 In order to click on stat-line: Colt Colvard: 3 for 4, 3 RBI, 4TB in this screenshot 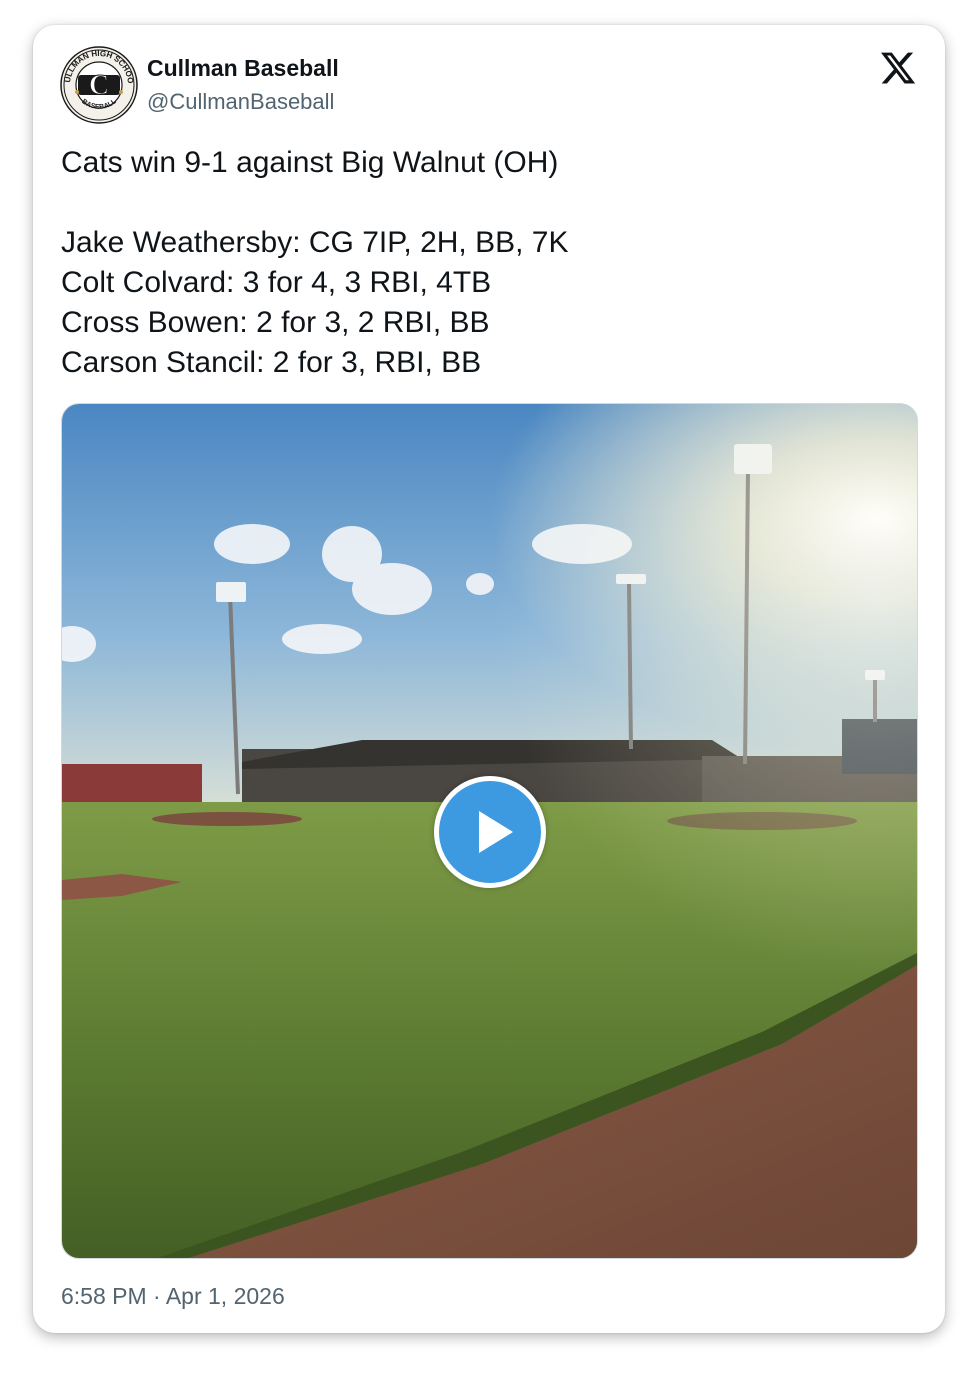, I will do `click(276, 282)`.